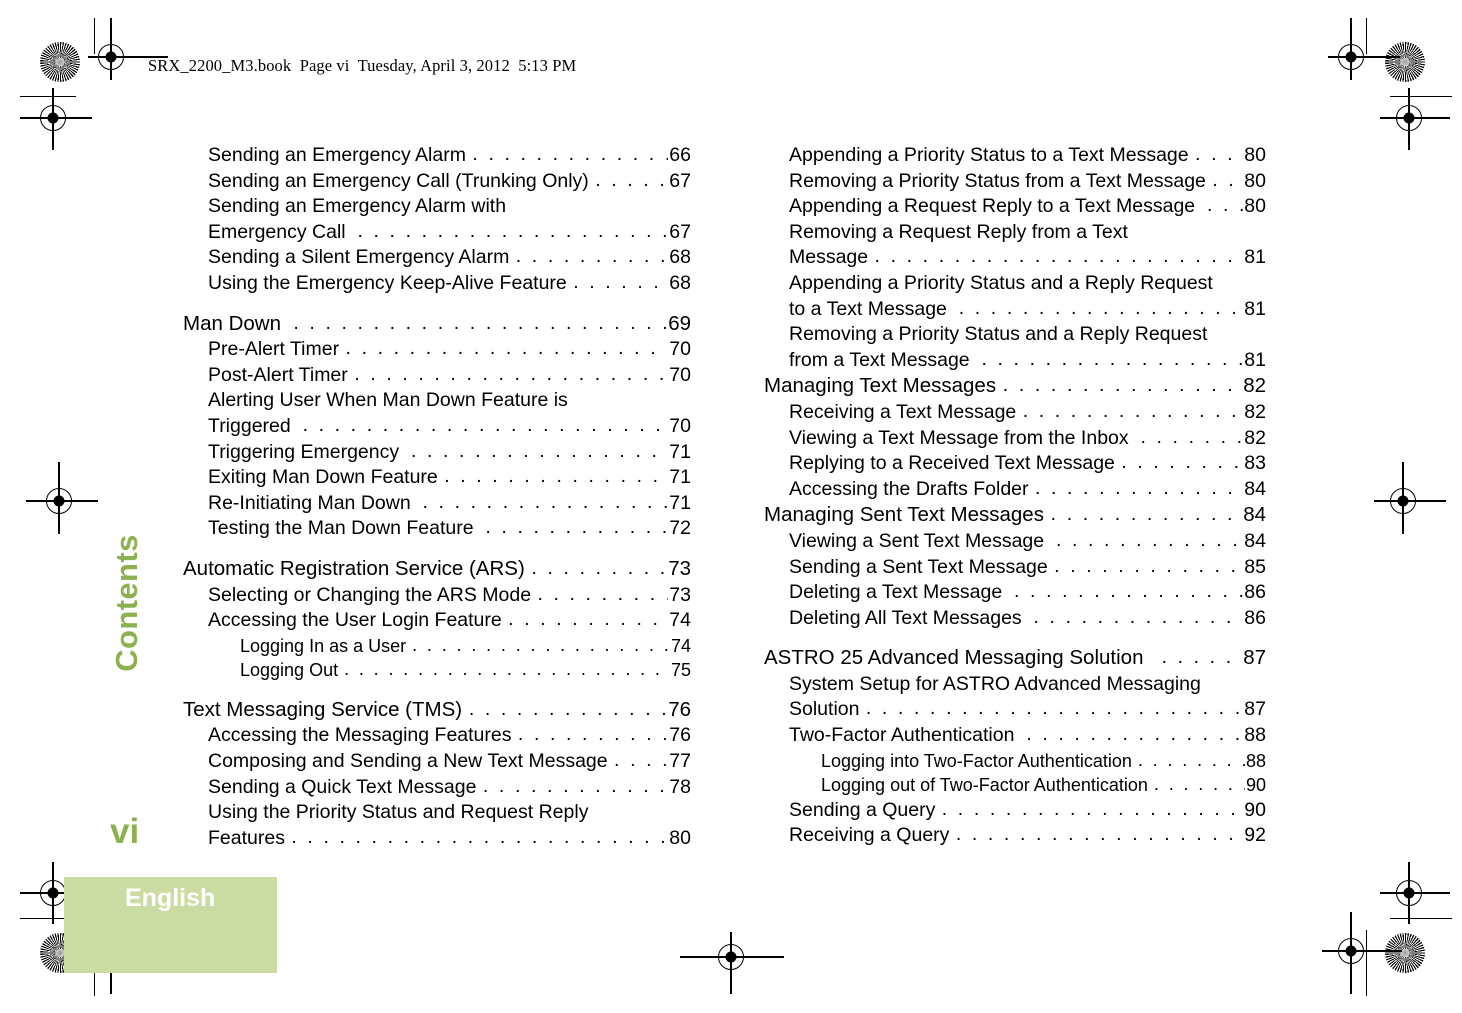 This screenshot has height=1013, width=1462. Describe the element at coordinates (1255, 180) in the screenshot. I see `toc-entry-page-number: 80` at that location.